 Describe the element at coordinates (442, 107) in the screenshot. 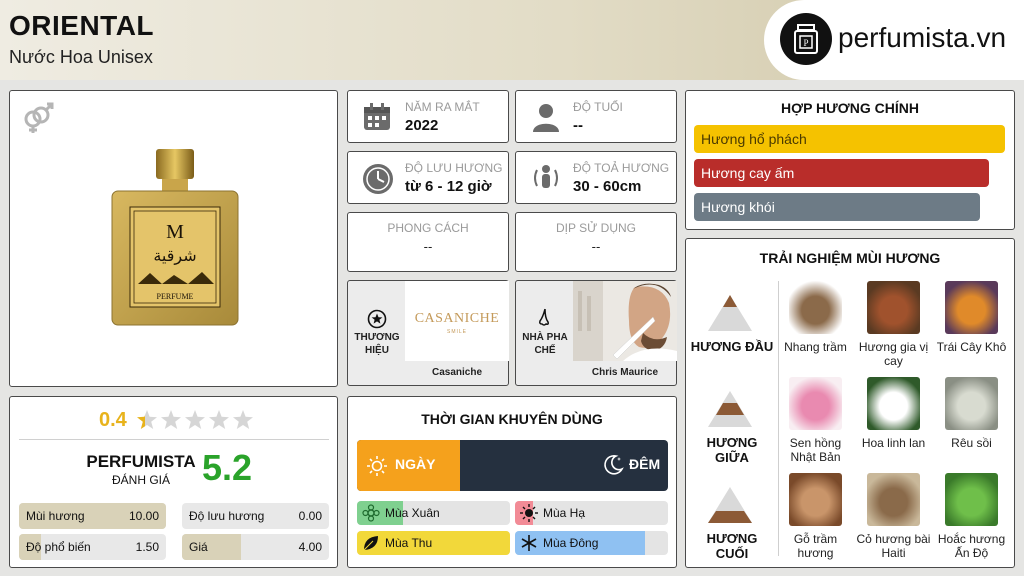

I see `release-year-label: NĂM RA MẮT` at that location.